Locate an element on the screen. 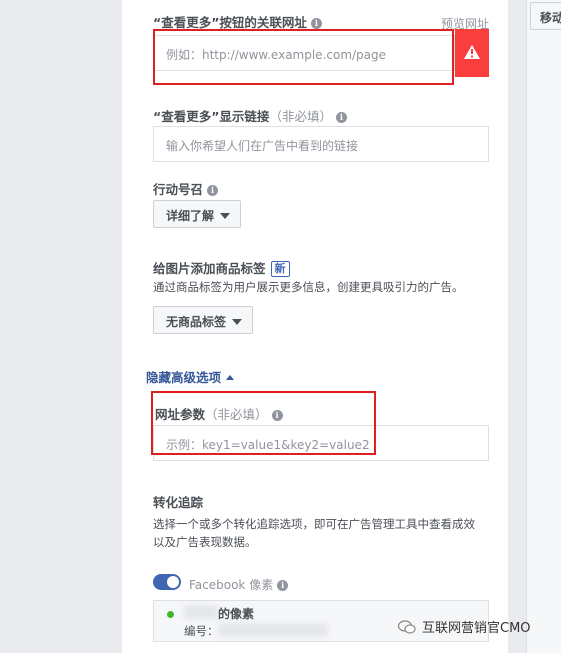  product-tags-value: 无商品标签 is located at coordinates (196, 322).